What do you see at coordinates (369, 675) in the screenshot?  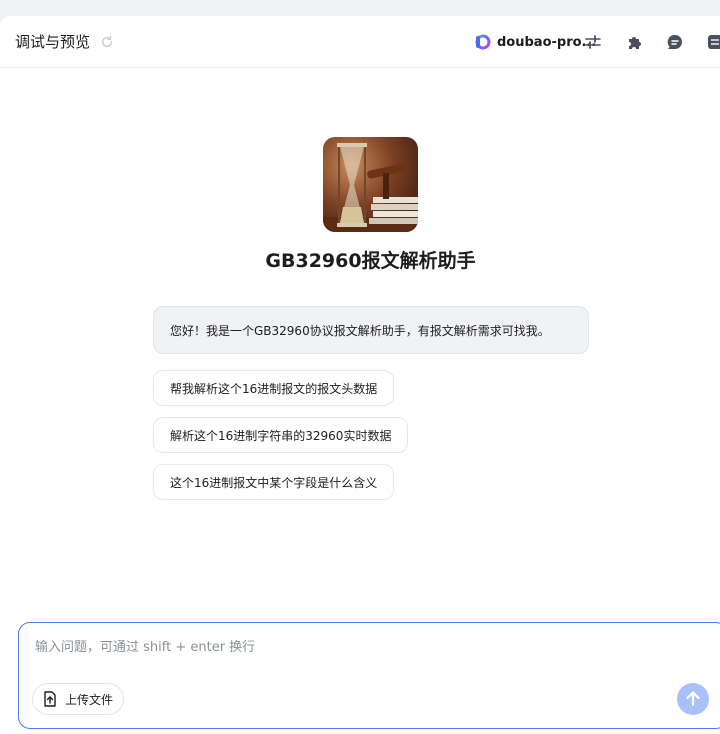 I see `chat-composer: 上传文件` at bounding box center [369, 675].